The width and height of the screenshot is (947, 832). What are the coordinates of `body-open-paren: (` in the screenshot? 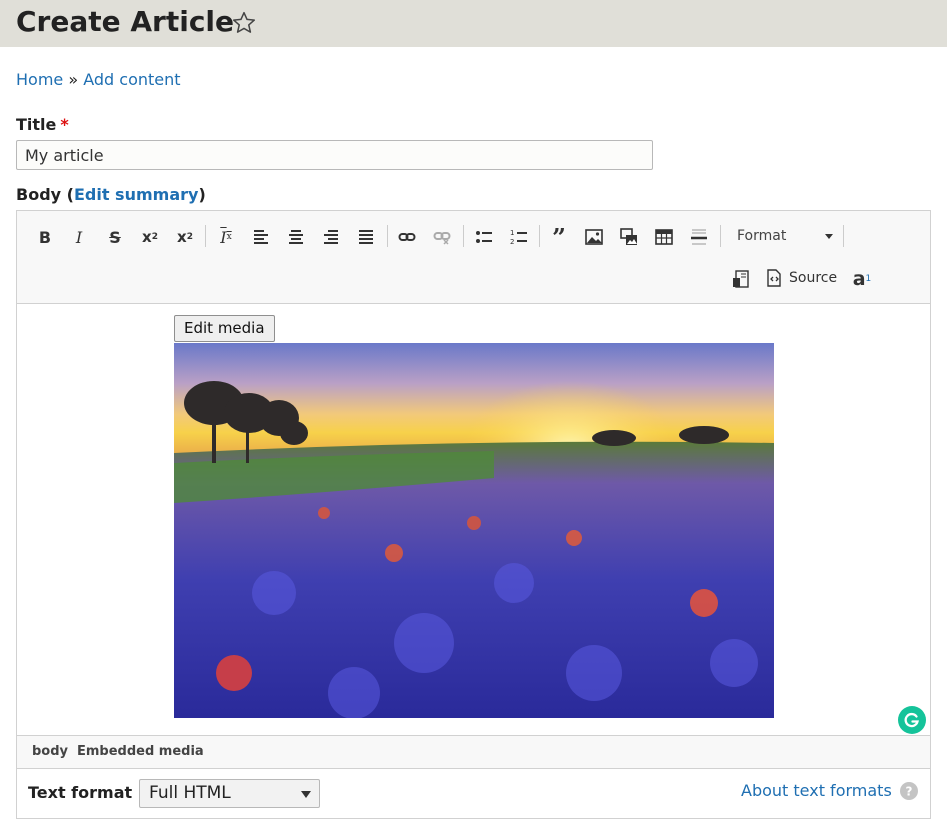 It's located at (70, 194).